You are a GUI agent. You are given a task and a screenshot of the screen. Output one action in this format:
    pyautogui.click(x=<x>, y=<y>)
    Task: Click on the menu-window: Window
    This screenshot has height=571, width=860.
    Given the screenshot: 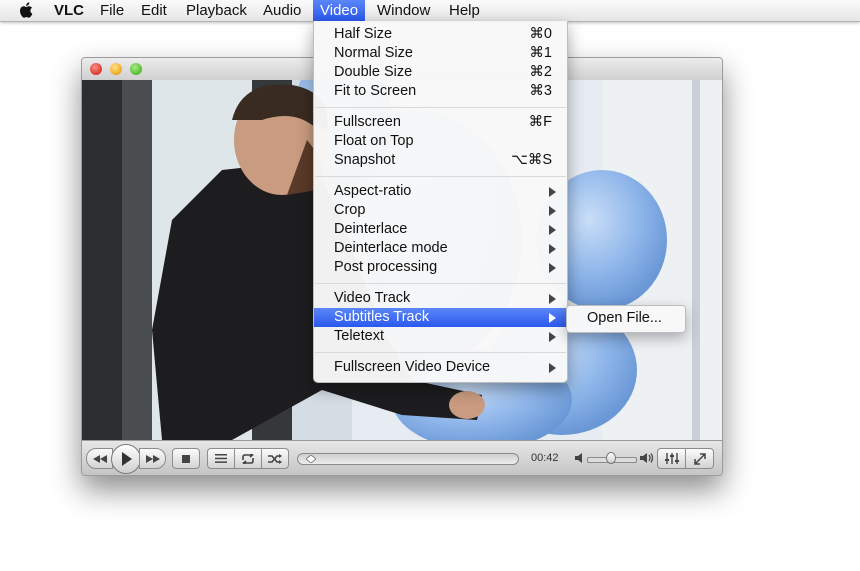 What is the action you would take?
    pyautogui.click(x=403, y=10)
    